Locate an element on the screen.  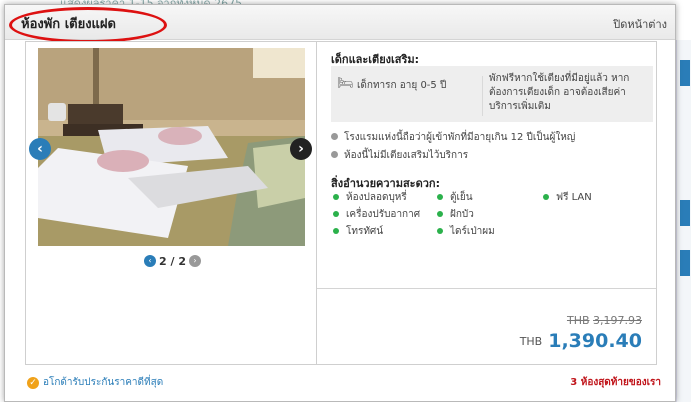
pager-prev-icon: ‹ is located at coordinates (150, 261).